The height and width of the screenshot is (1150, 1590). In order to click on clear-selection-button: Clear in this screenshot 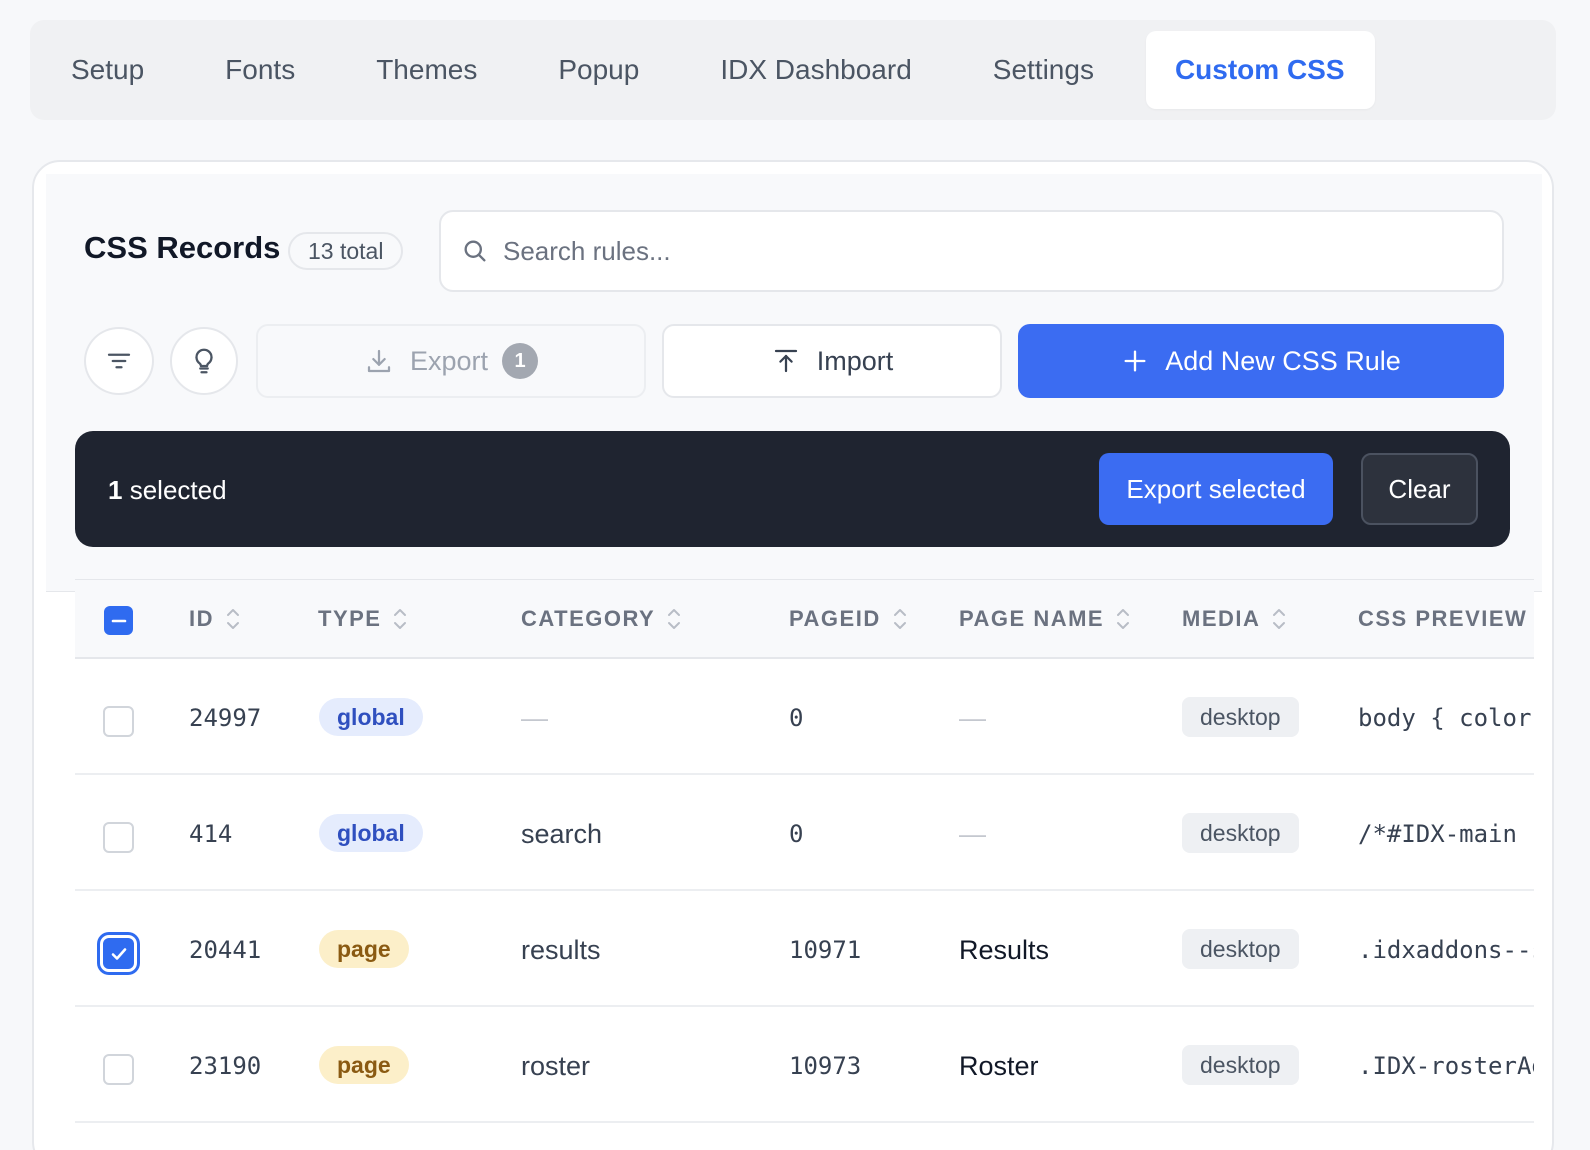, I will do `click(1419, 489)`.